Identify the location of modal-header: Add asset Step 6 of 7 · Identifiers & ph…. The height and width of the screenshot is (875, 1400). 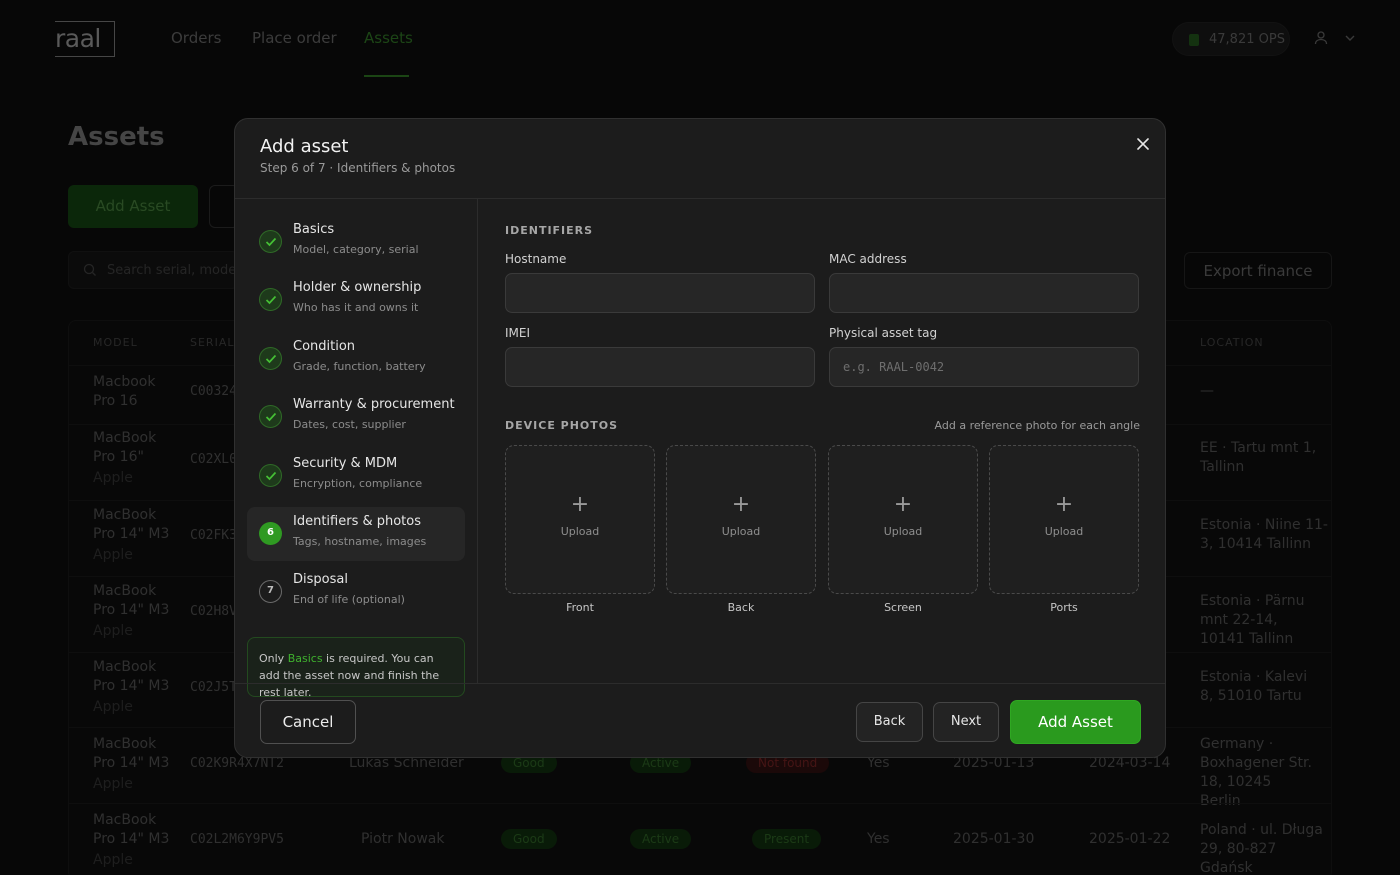
(700, 159).